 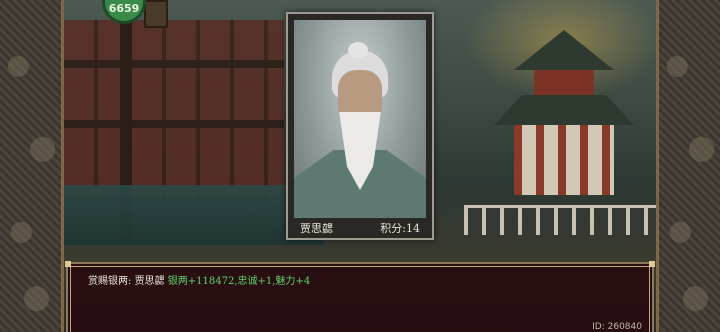 I want to click on player-id: ID: 260840, so click(x=617, y=327).